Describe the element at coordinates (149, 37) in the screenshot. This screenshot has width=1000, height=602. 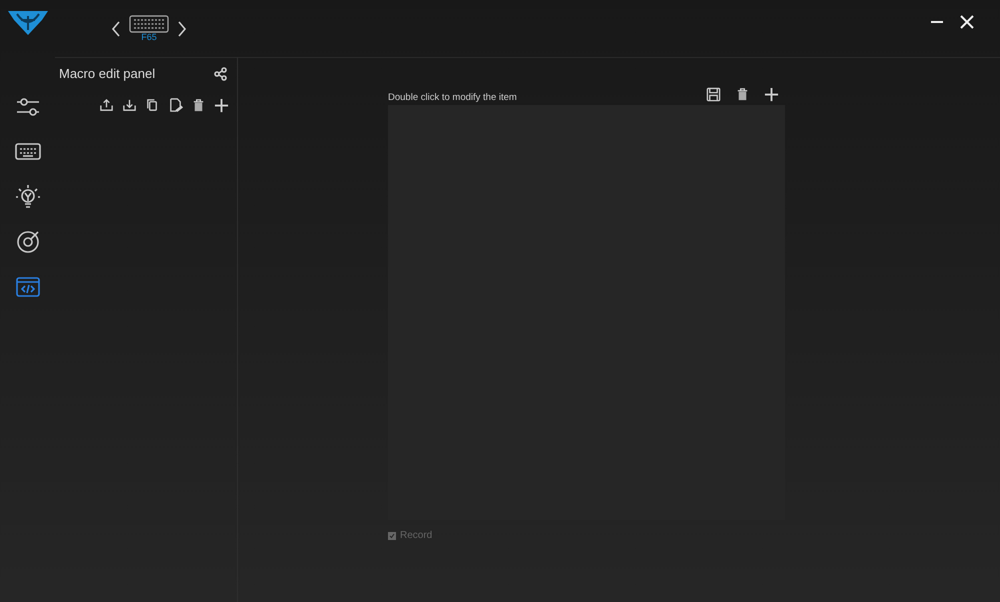
I see `device-model: F65` at that location.